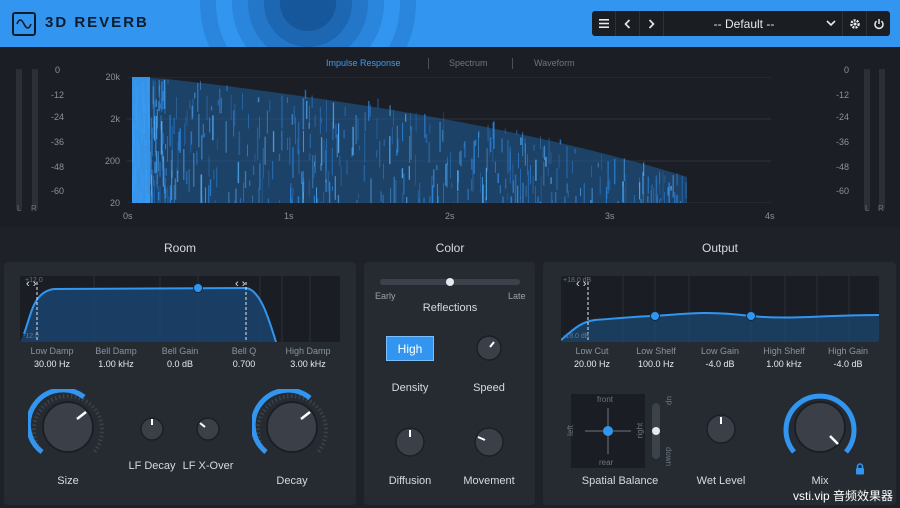  What do you see at coordinates (165, 309) in the screenshot?
I see `room-eq-curve` at bounding box center [165, 309].